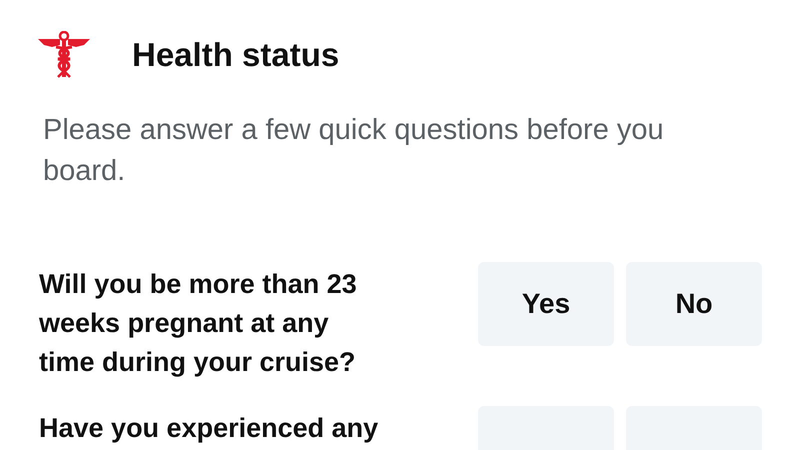  Describe the element at coordinates (546, 304) in the screenshot. I see `answer-button: Yes` at that location.